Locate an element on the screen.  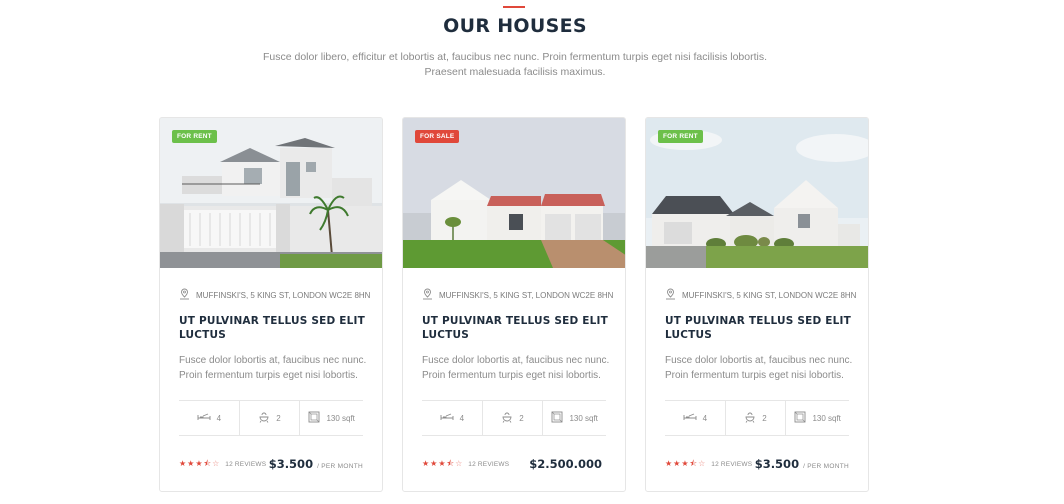
title-accent-bar is located at coordinates (514, 7).